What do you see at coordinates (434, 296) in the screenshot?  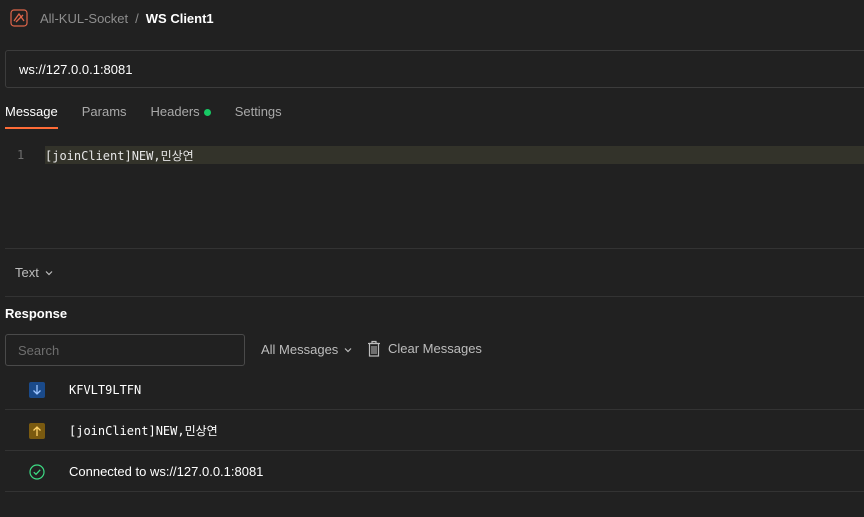 I see `format-divider` at bounding box center [434, 296].